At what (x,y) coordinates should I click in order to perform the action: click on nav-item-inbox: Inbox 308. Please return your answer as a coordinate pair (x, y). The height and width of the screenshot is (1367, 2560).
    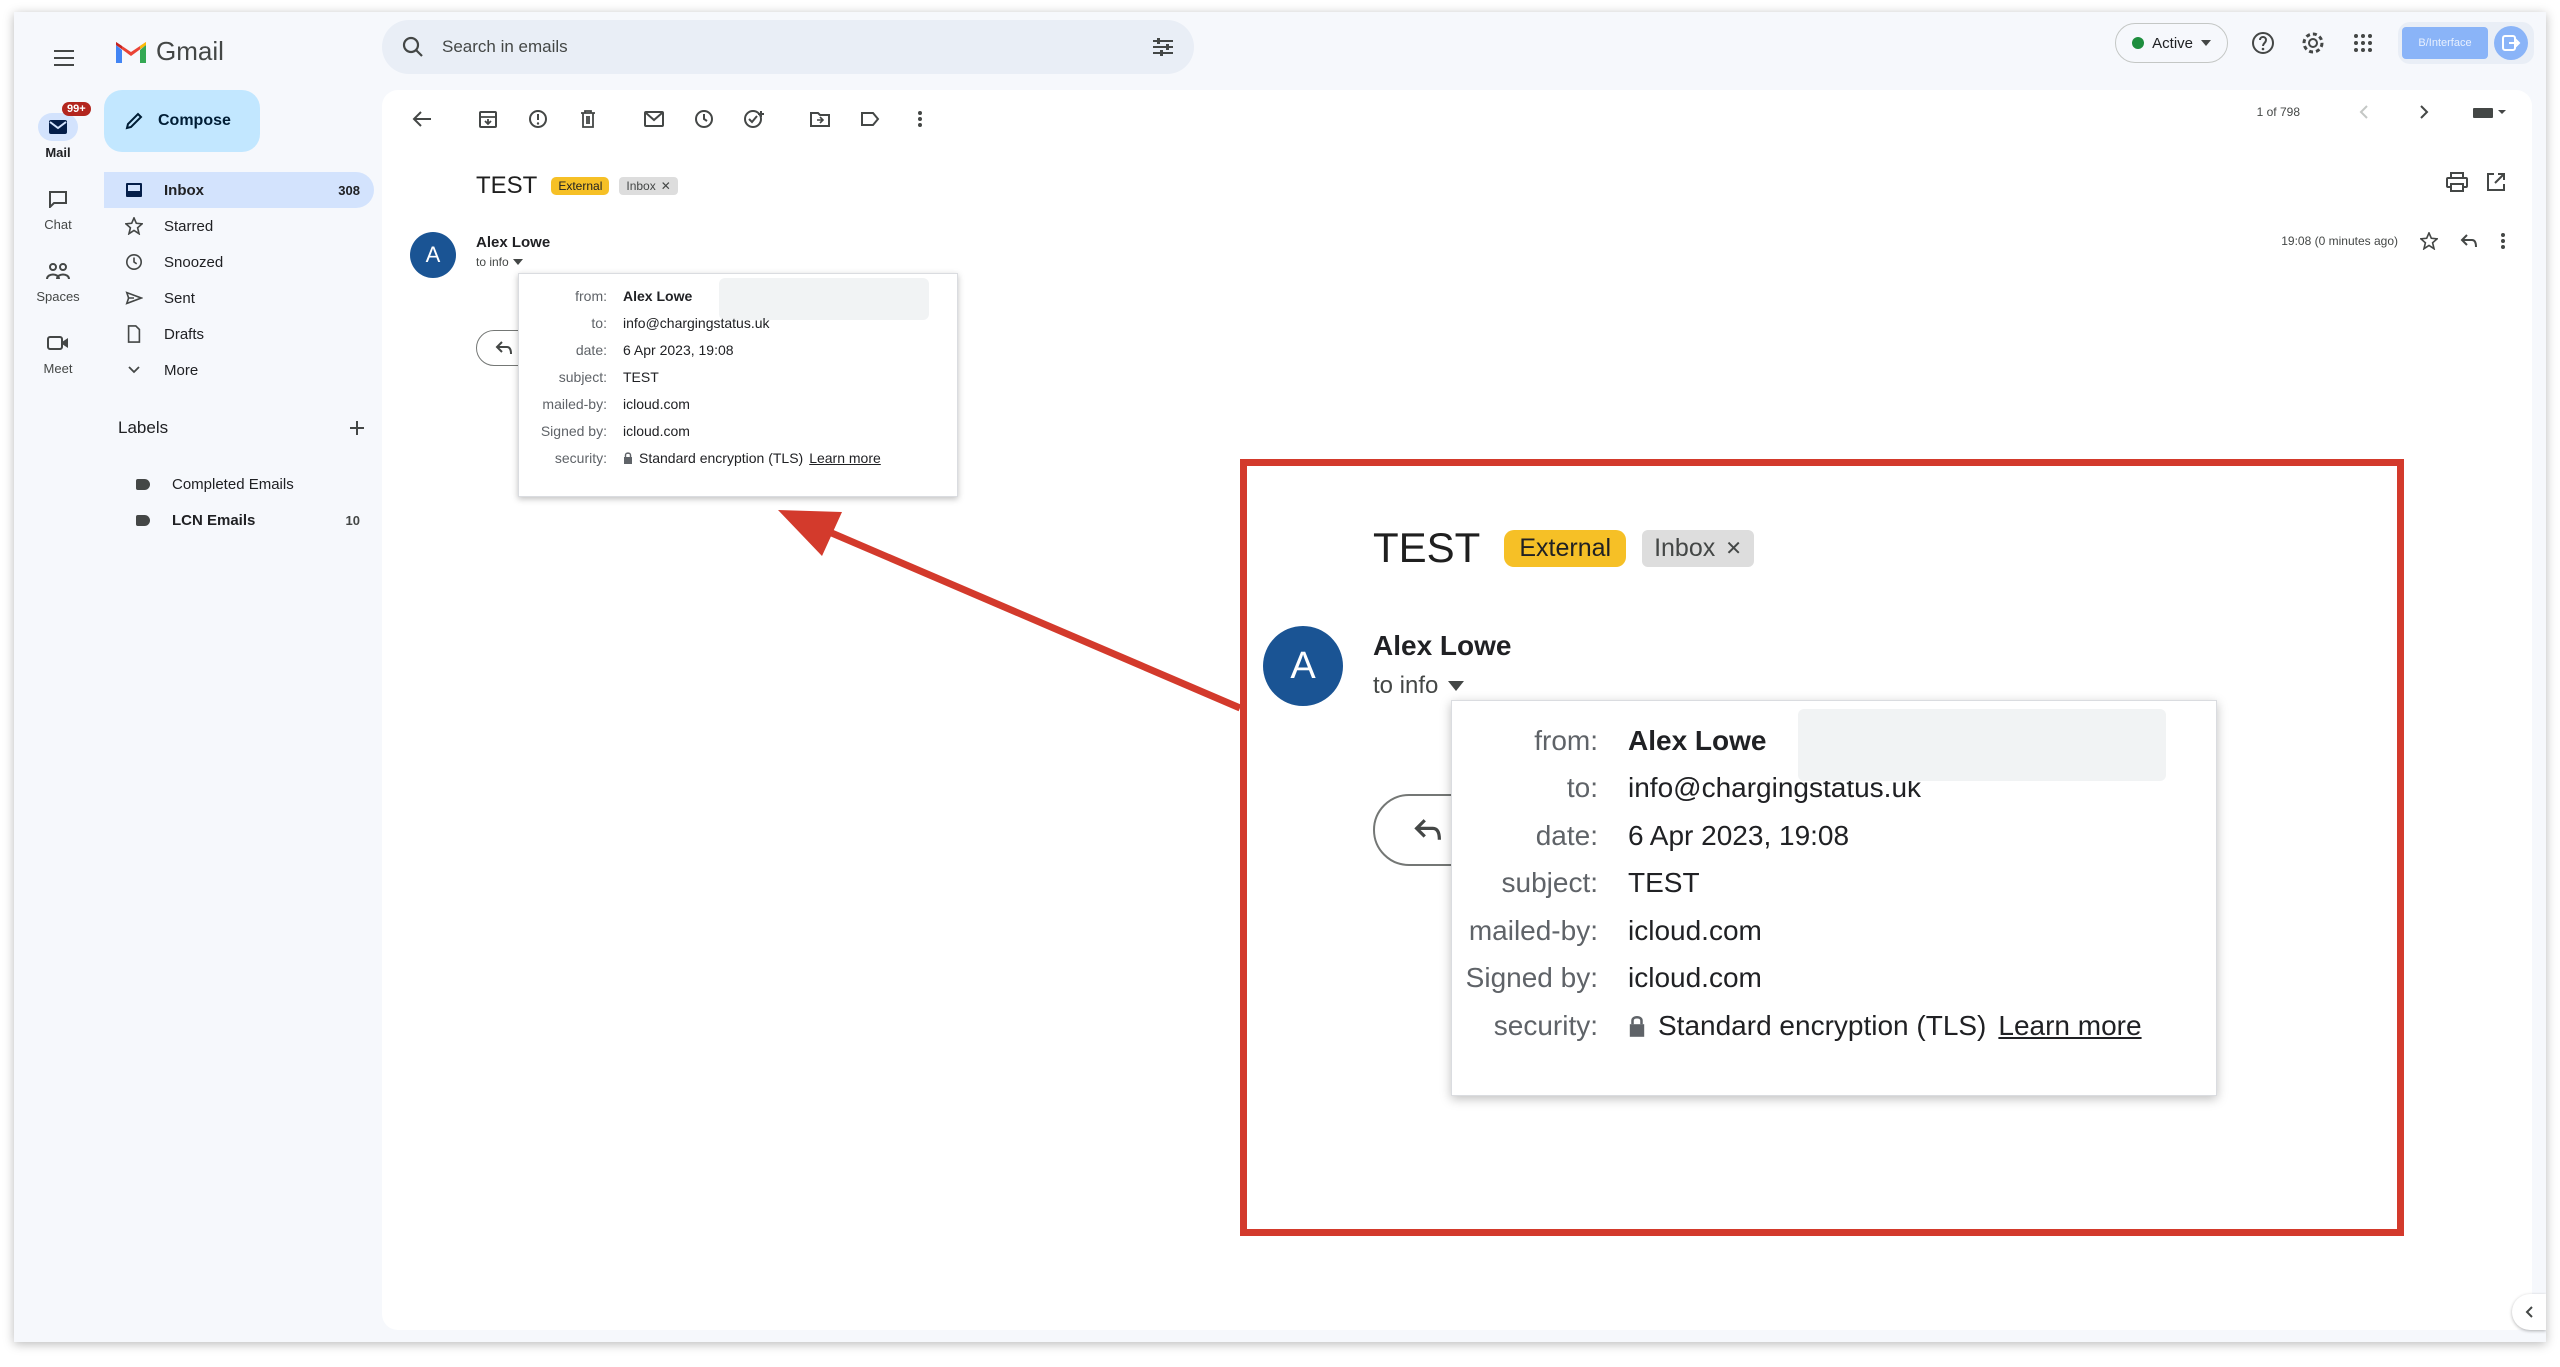
    Looking at the image, I should click on (239, 190).